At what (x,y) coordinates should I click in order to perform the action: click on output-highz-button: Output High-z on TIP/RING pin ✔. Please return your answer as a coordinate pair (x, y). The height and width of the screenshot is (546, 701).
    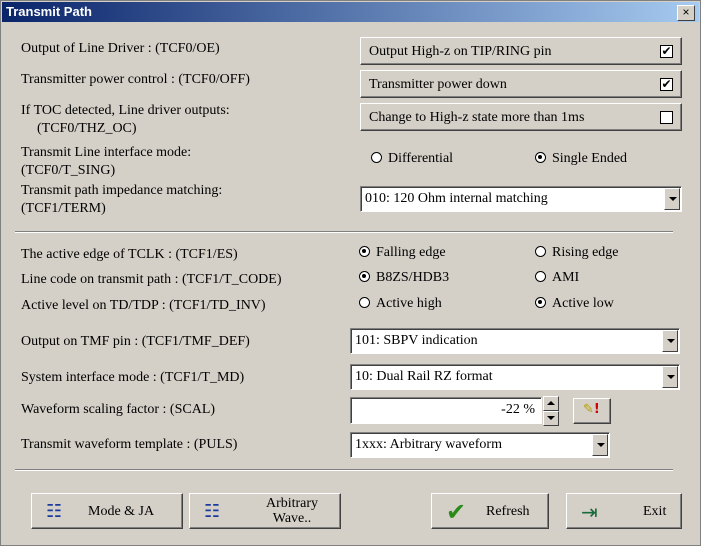
    Looking at the image, I should click on (521, 51).